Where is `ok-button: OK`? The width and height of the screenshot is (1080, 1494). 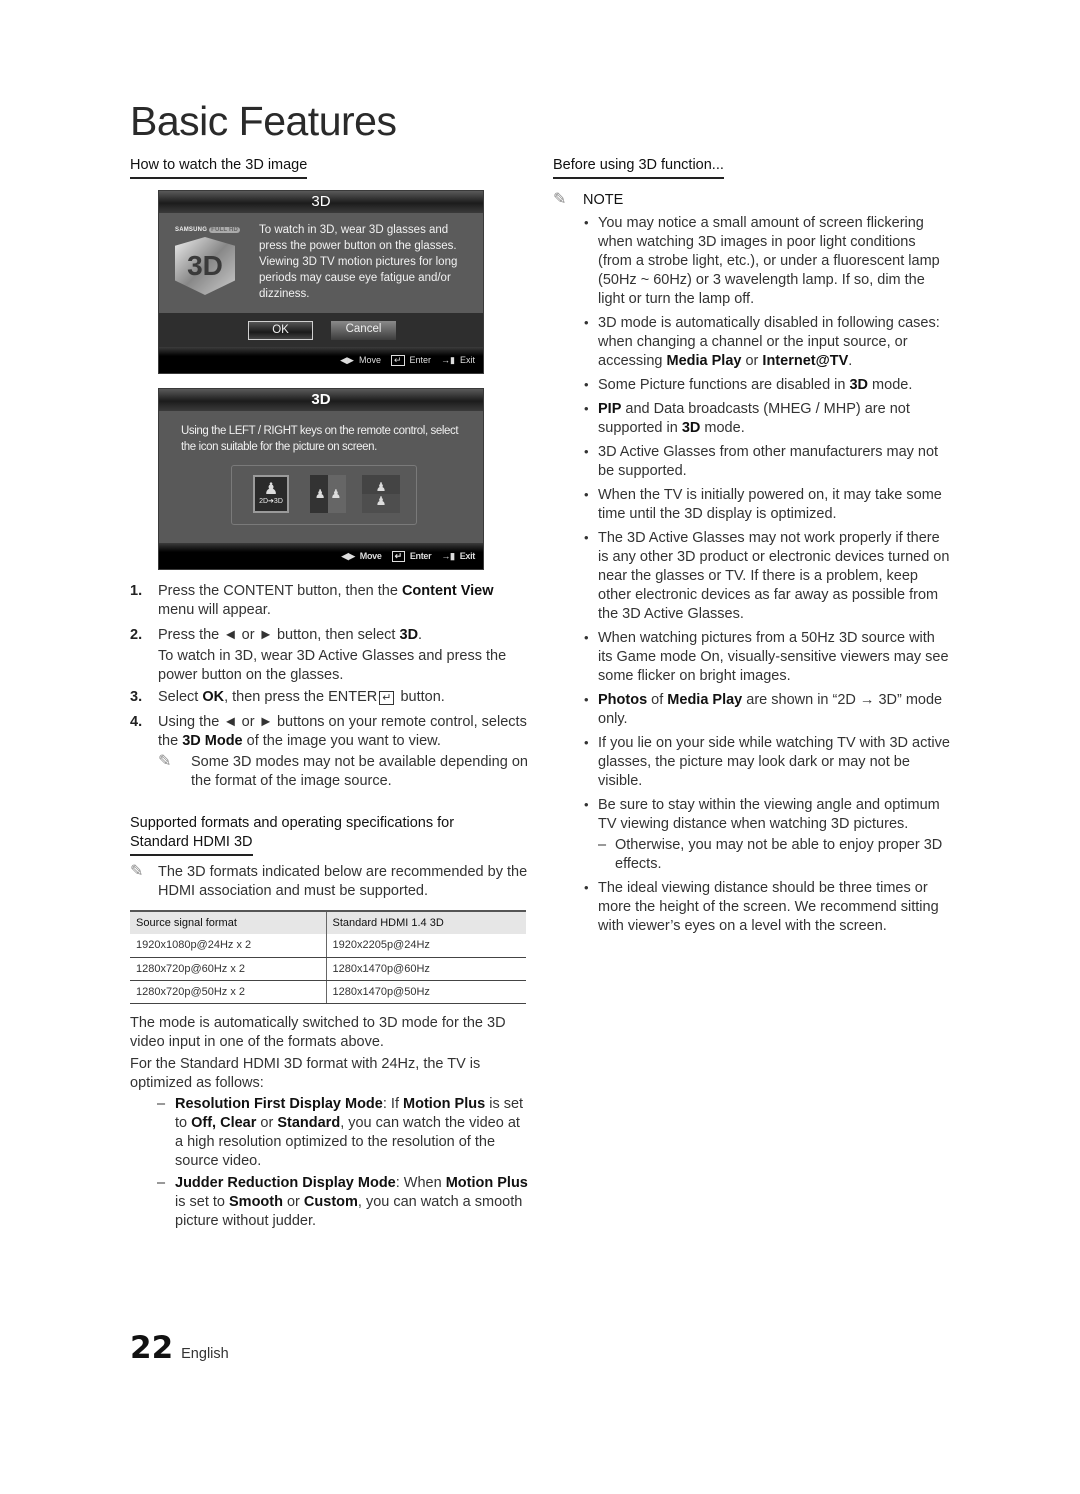
ok-button: OK is located at coordinates (280, 330).